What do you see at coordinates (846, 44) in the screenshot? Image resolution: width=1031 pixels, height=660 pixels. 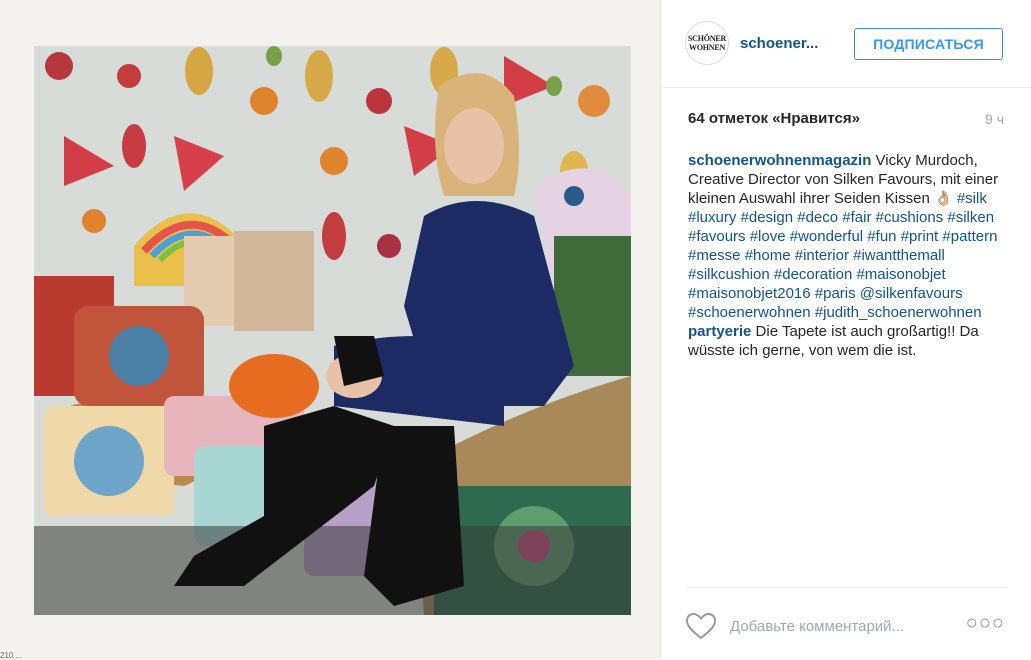 I see `post-header: SCHÖNER WOHNEN schoener... ПОДПИСАТЬСЯ` at bounding box center [846, 44].